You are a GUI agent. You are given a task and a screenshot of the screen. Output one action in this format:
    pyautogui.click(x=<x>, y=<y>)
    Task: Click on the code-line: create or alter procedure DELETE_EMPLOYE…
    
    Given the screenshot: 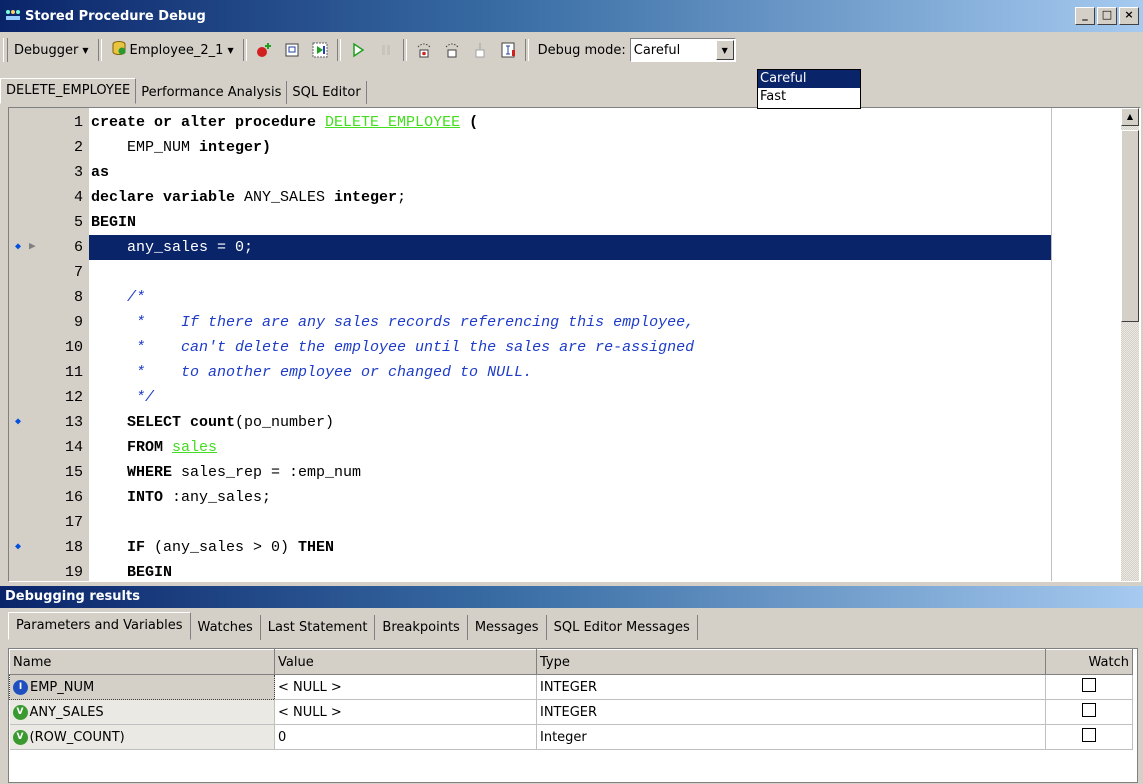 What is the action you would take?
    pyautogui.click(x=570, y=122)
    